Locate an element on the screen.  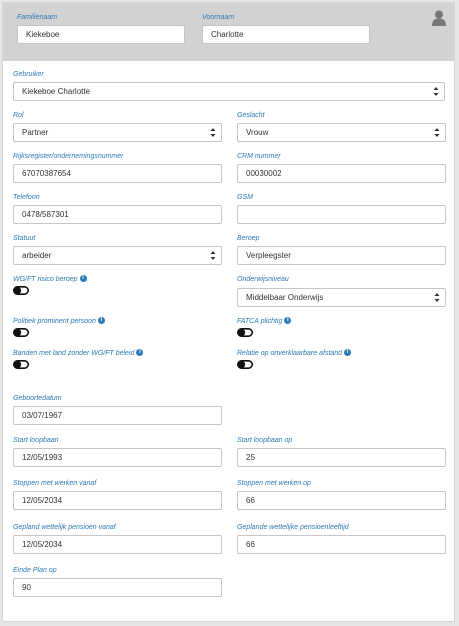
wgft-label: WG/FT risico beroep i is located at coordinates (50, 279).